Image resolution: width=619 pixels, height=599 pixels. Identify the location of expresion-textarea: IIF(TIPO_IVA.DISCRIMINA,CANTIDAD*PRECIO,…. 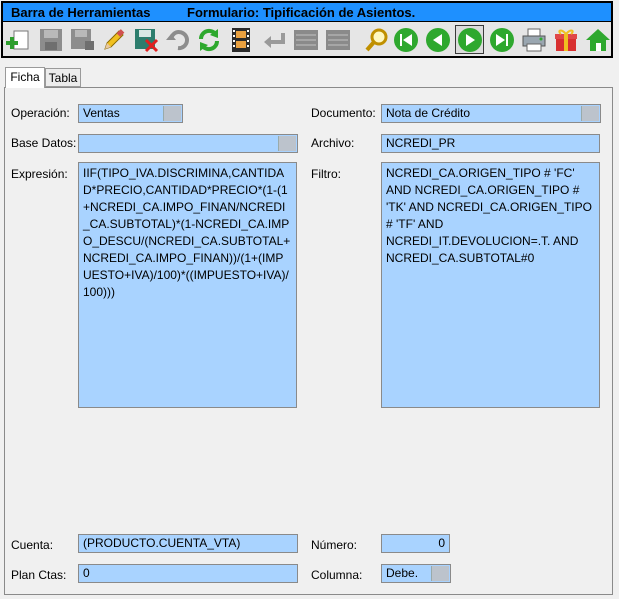
(187, 285).